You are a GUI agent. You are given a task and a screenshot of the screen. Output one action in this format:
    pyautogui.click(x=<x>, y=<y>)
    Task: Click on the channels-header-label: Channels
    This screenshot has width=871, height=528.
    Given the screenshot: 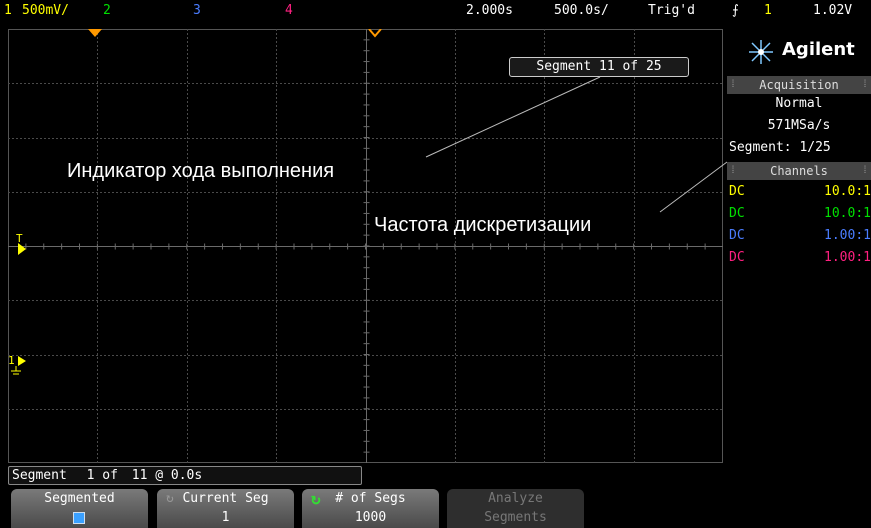 What is the action you would take?
    pyautogui.click(x=799, y=171)
    